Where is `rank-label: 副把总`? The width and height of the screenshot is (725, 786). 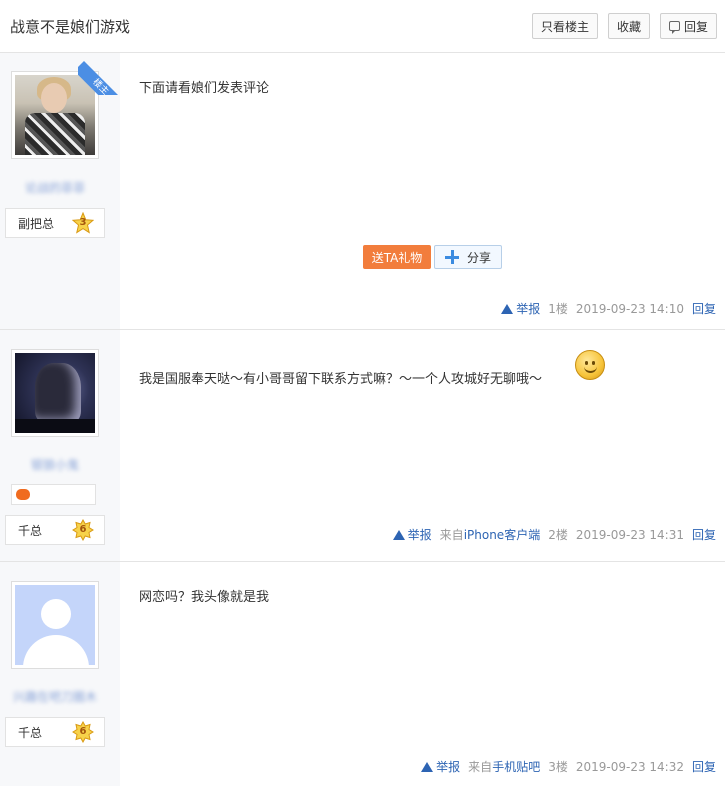 rank-label: 副把总 is located at coordinates (36, 223).